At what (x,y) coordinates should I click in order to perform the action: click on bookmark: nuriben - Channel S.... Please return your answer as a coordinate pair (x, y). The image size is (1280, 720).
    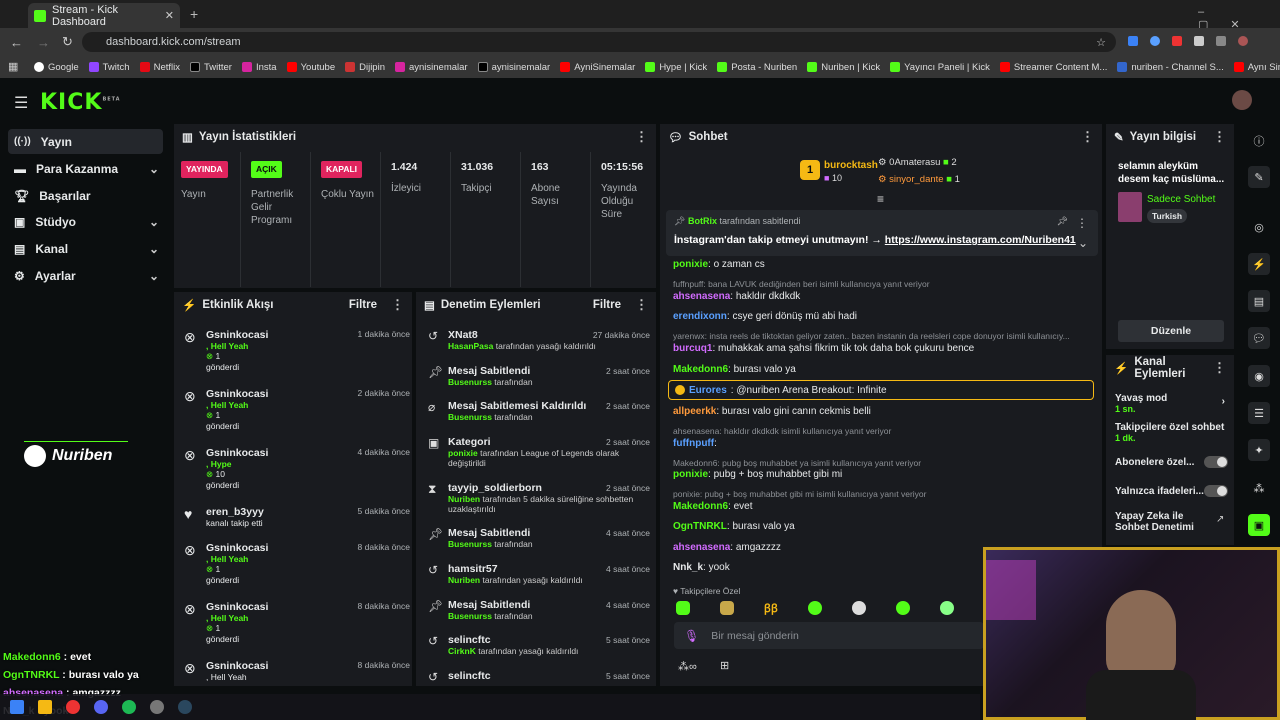
    Looking at the image, I should click on (1170, 67).